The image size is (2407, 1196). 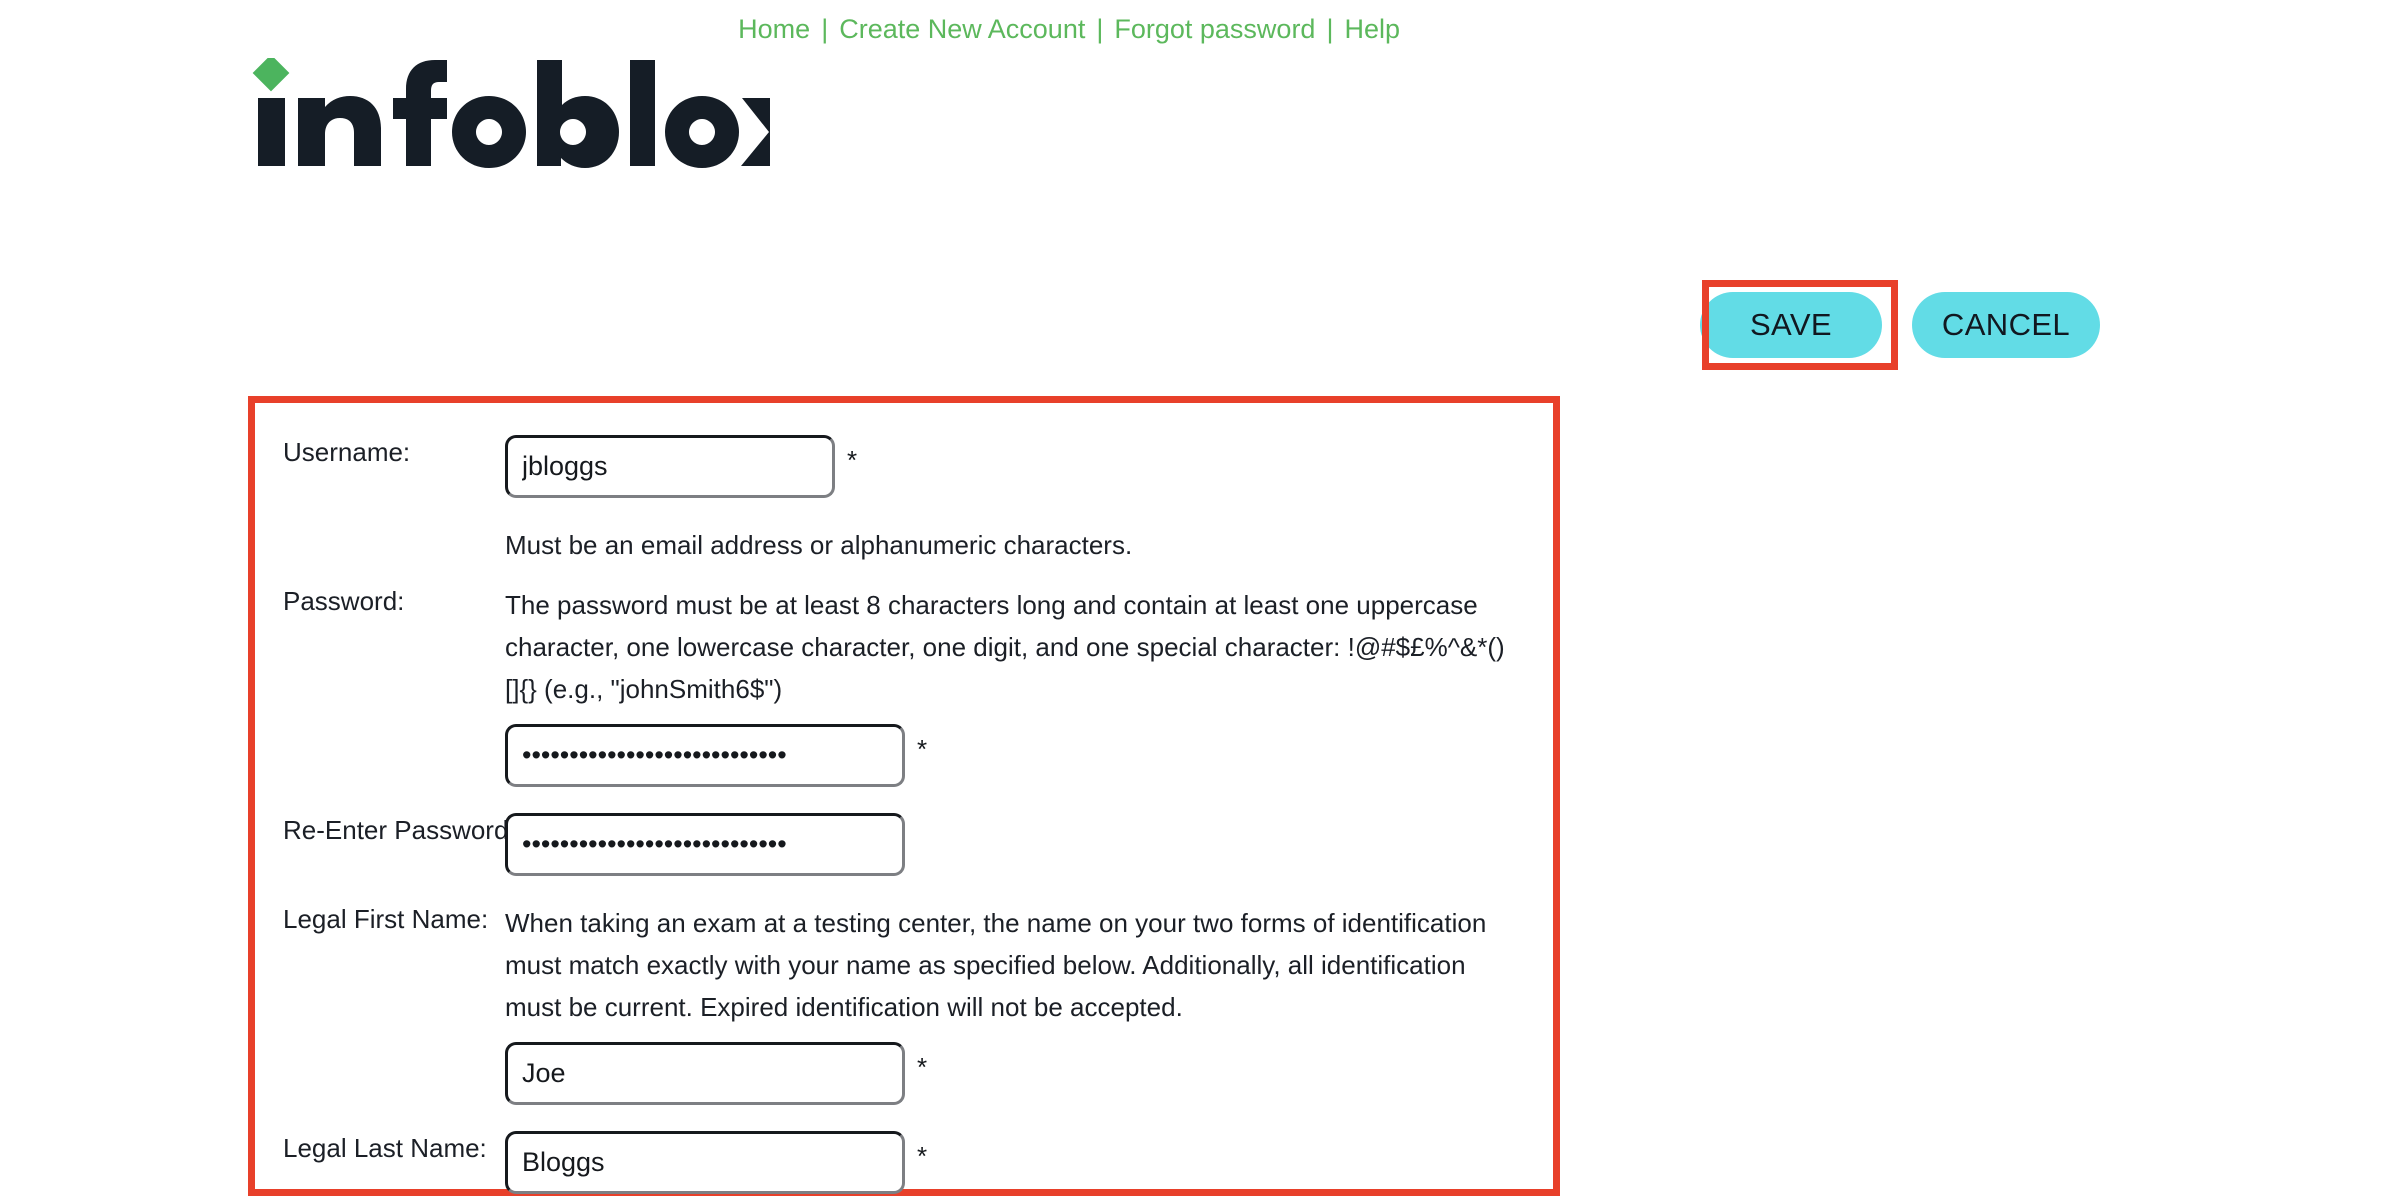 What do you see at coordinates (344, 601) in the screenshot?
I see `password-label: Password:` at bounding box center [344, 601].